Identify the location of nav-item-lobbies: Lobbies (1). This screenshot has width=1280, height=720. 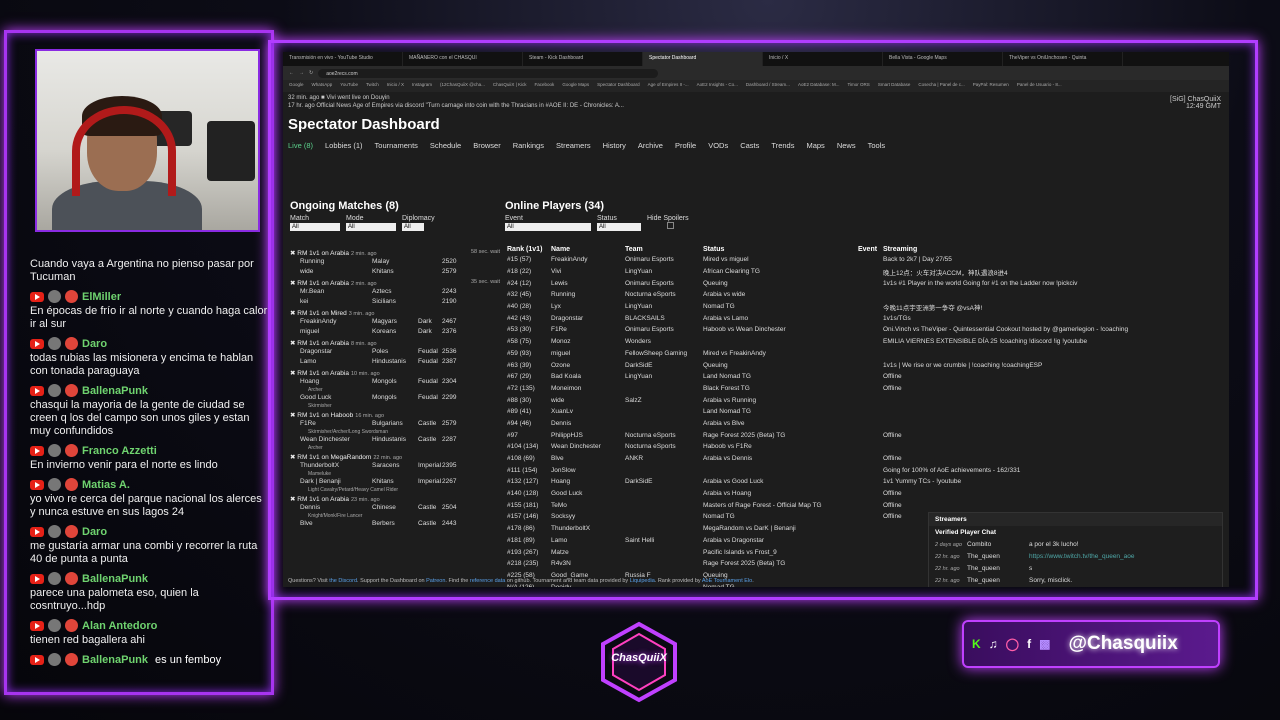
(344, 145).